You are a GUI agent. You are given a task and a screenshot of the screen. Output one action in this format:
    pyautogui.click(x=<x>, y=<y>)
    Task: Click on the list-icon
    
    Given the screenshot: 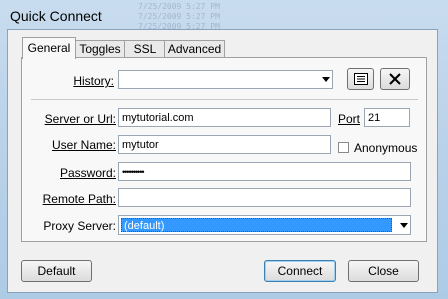 What is the action you would take?
    pyautogui.click(x=360, y=79)
    